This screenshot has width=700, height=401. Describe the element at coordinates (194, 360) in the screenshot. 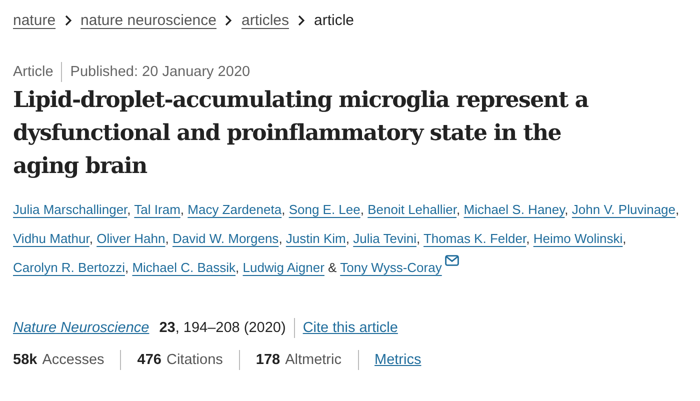

I see `metric-label: Citations` at that location.